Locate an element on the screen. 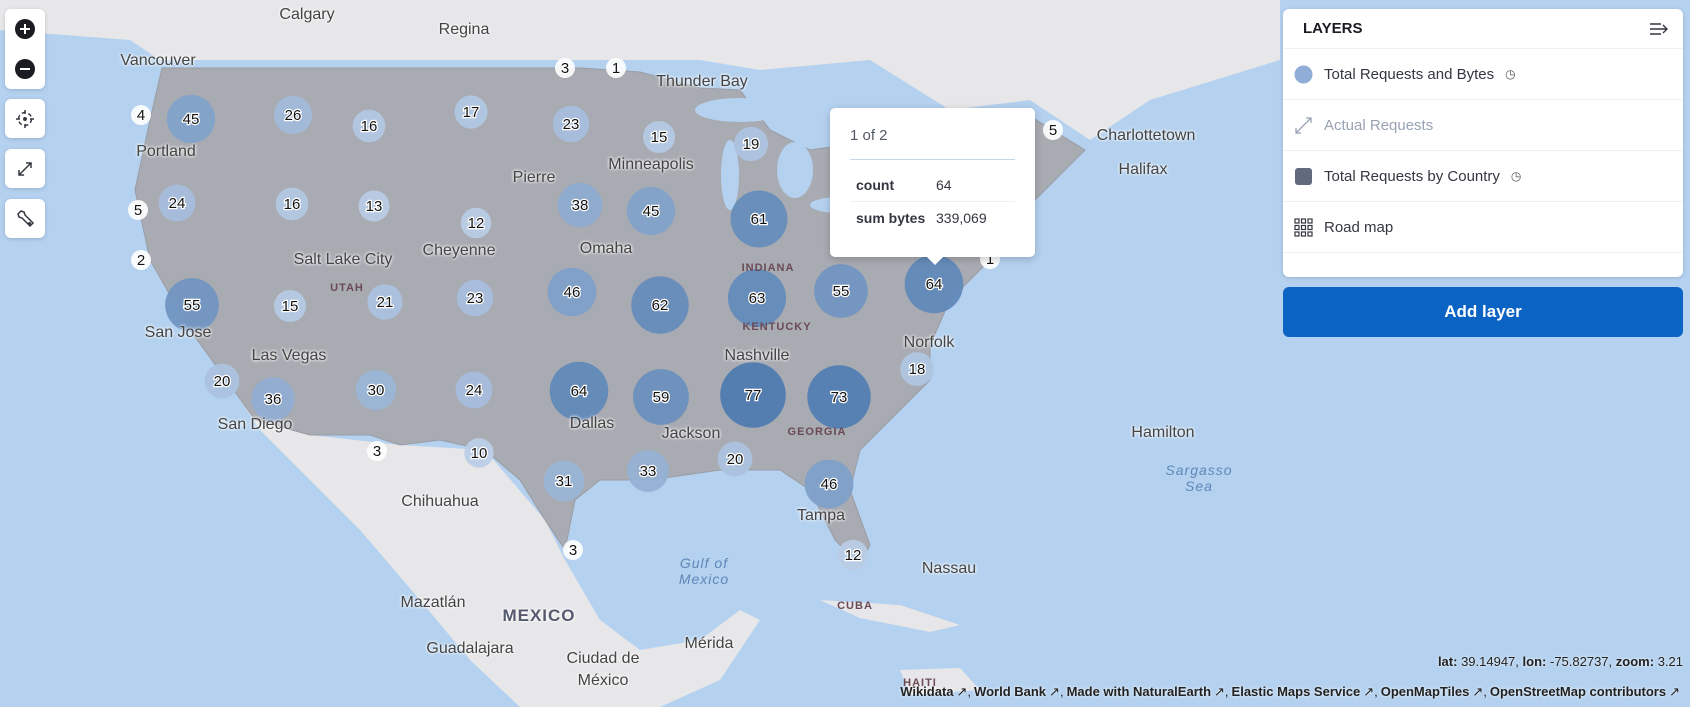 This screenshot has width=1690, height=707. cluster-count: 64 is located at coordinates (579, 391).